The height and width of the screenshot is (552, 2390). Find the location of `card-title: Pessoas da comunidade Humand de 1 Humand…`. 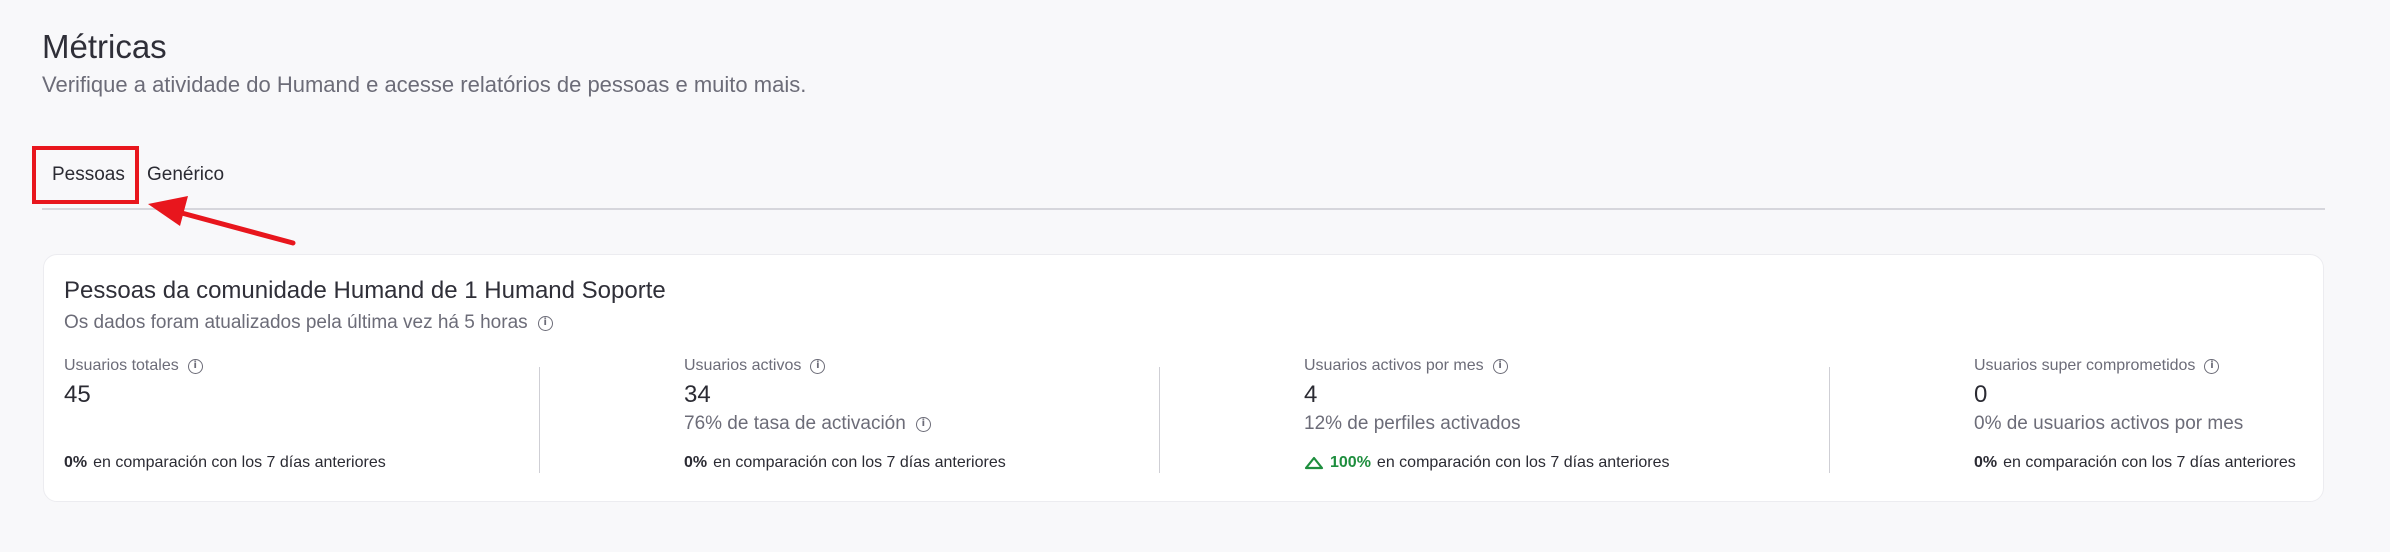

card-title: Pessoas da comunidade Humand de 1 Humand… is located at coordinates (365, 290).